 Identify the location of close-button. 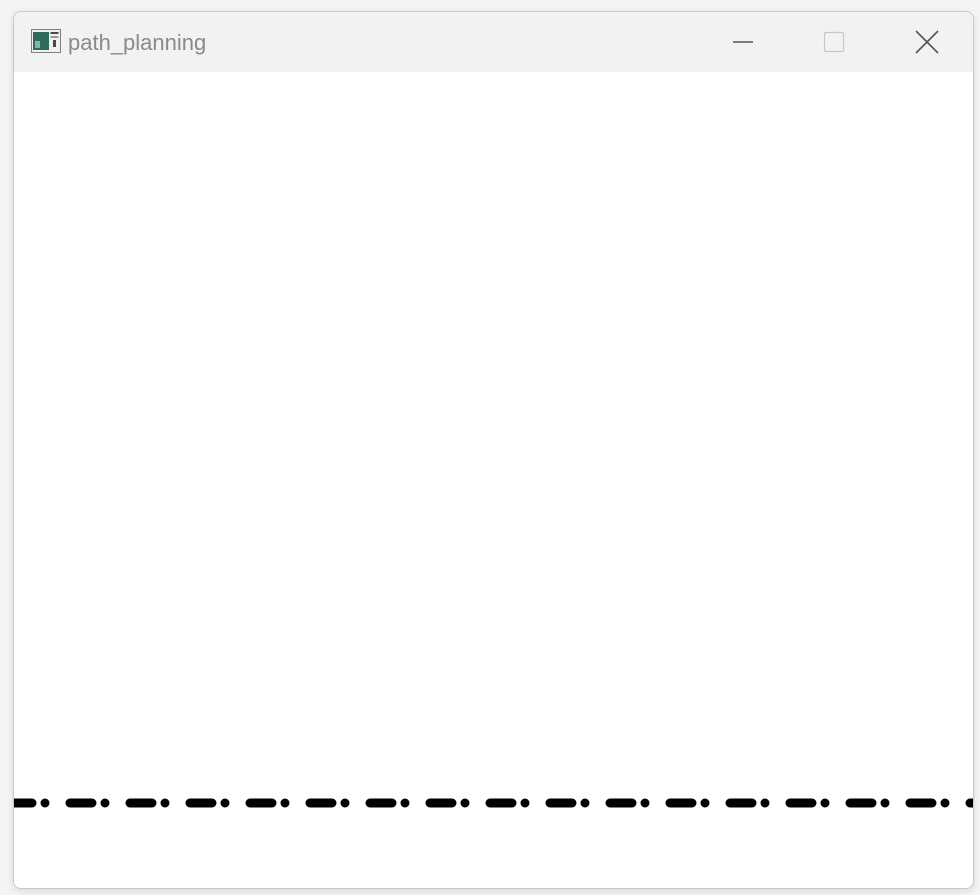
(927, 42).